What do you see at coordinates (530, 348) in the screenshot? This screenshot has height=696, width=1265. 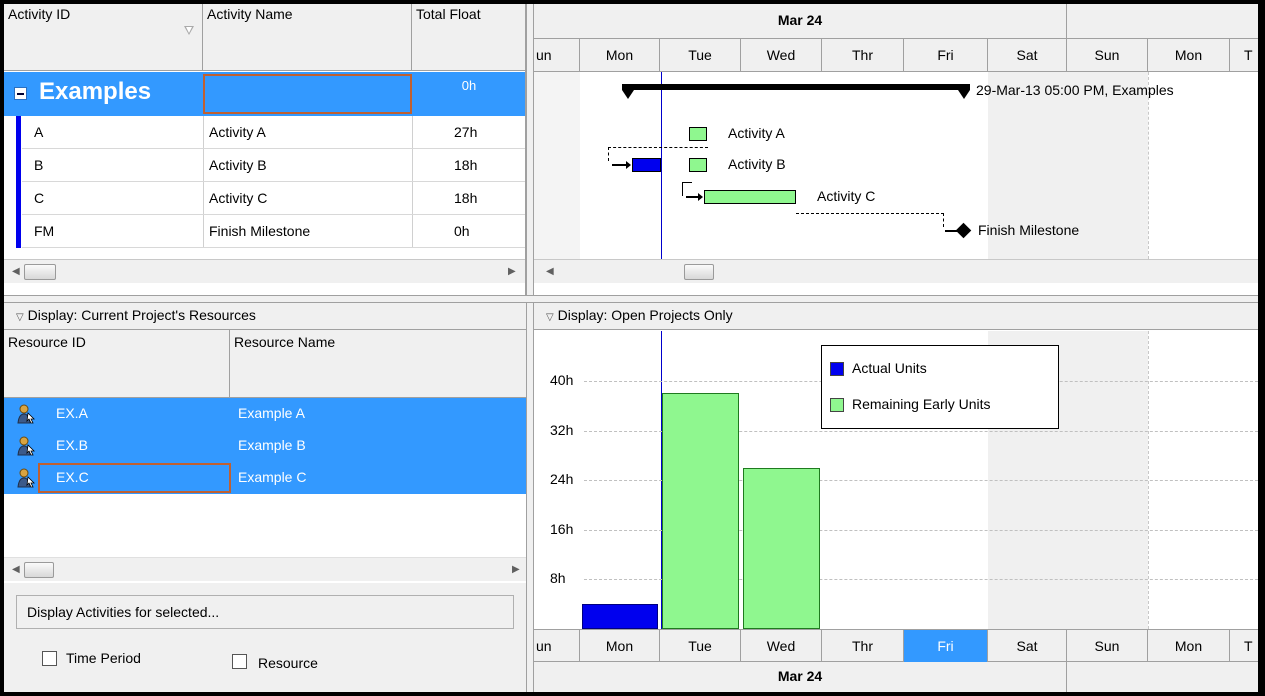 I see `vertical-splitter` at bounding box center [530, 348].